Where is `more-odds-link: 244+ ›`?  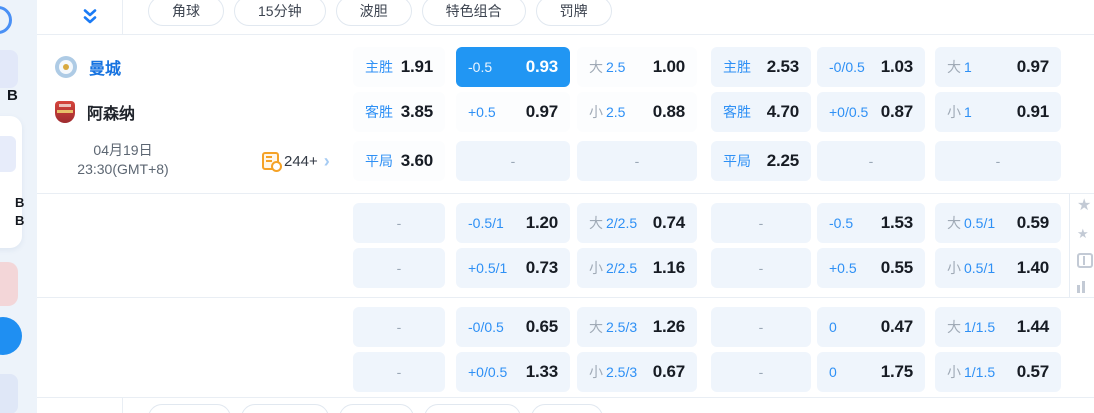 more-odds-link: 244+ › is located at coordinates (296, 161).